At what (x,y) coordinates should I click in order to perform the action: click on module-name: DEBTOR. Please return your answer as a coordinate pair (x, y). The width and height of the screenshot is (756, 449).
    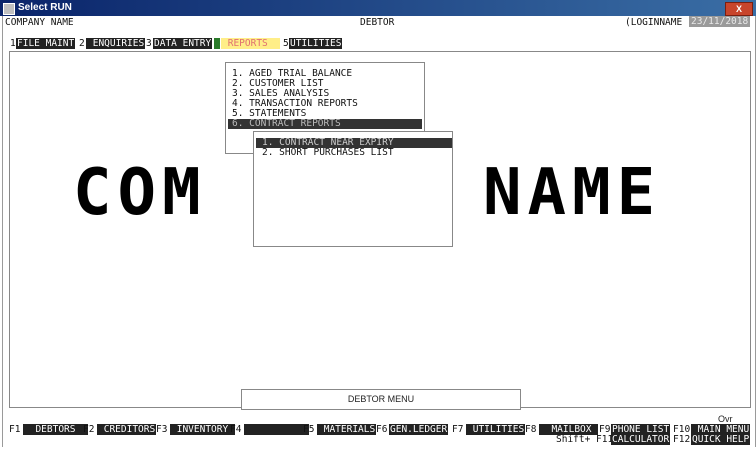
    Looking at the image, I should click on (377, 22).